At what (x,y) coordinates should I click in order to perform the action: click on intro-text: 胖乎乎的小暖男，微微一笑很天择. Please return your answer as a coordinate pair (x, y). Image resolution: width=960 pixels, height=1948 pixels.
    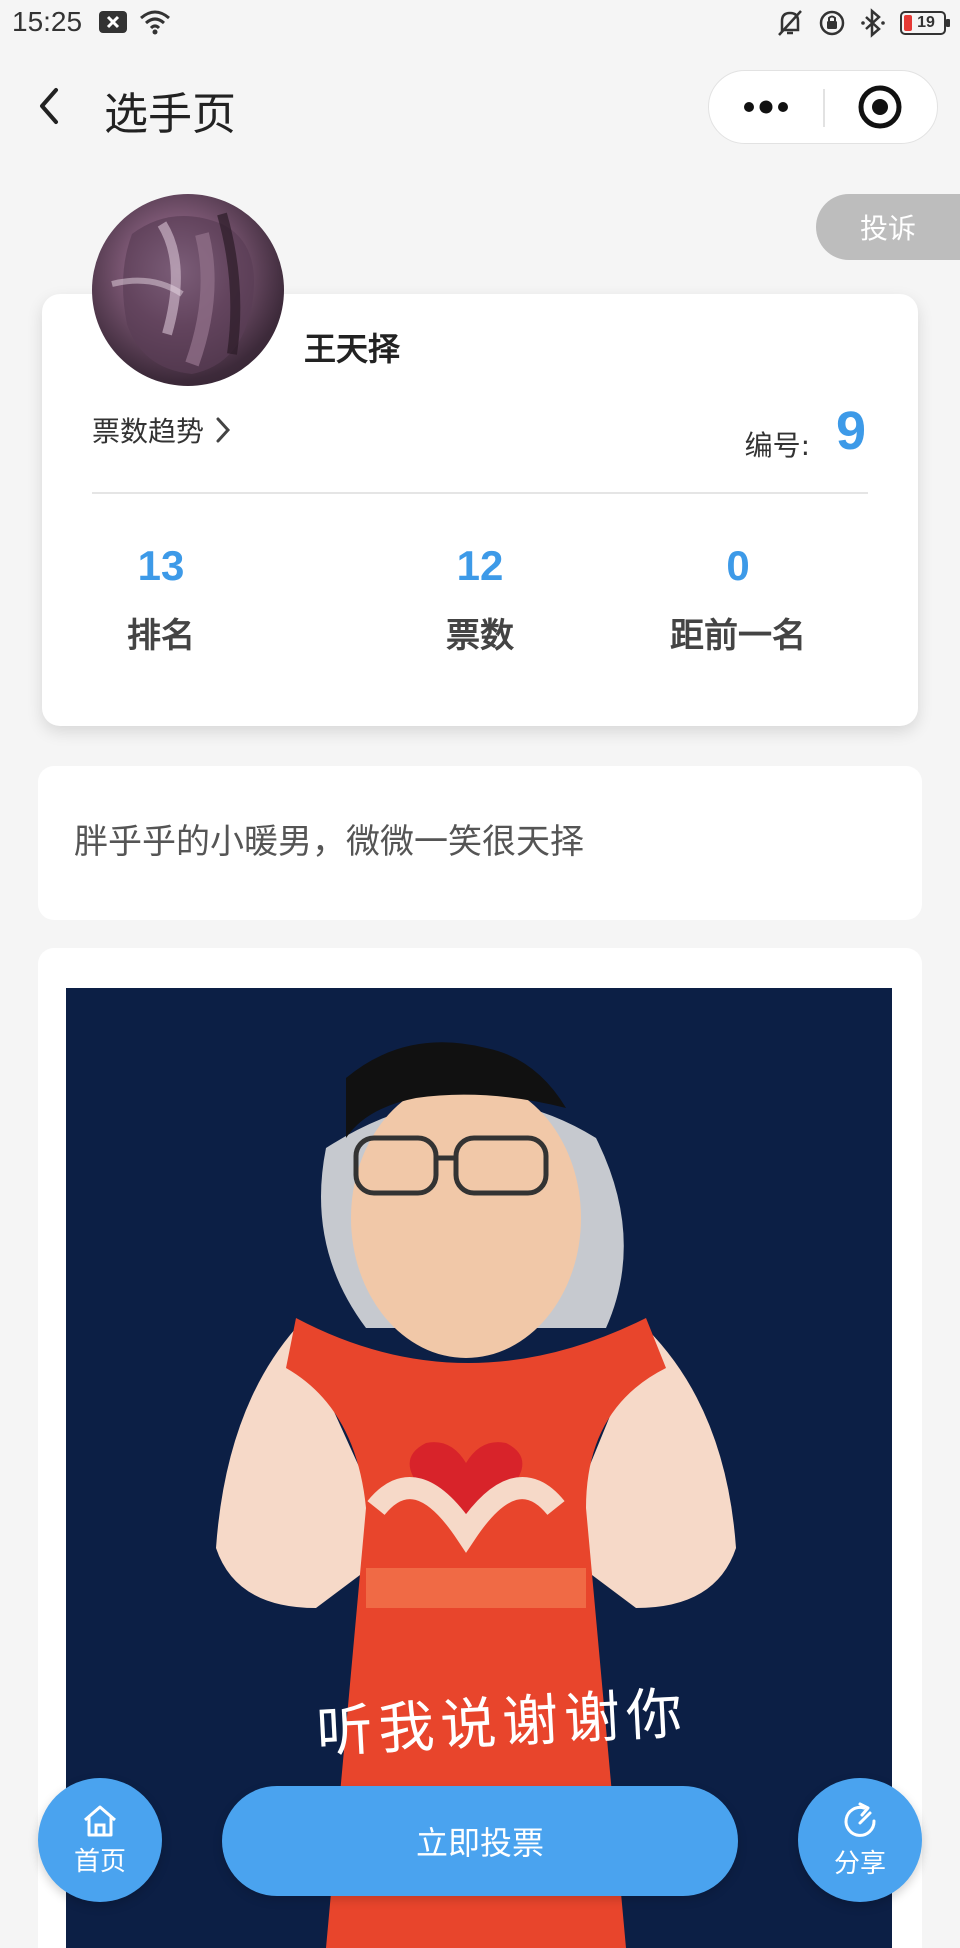
    Looking at the image, I should click on (329, 842).